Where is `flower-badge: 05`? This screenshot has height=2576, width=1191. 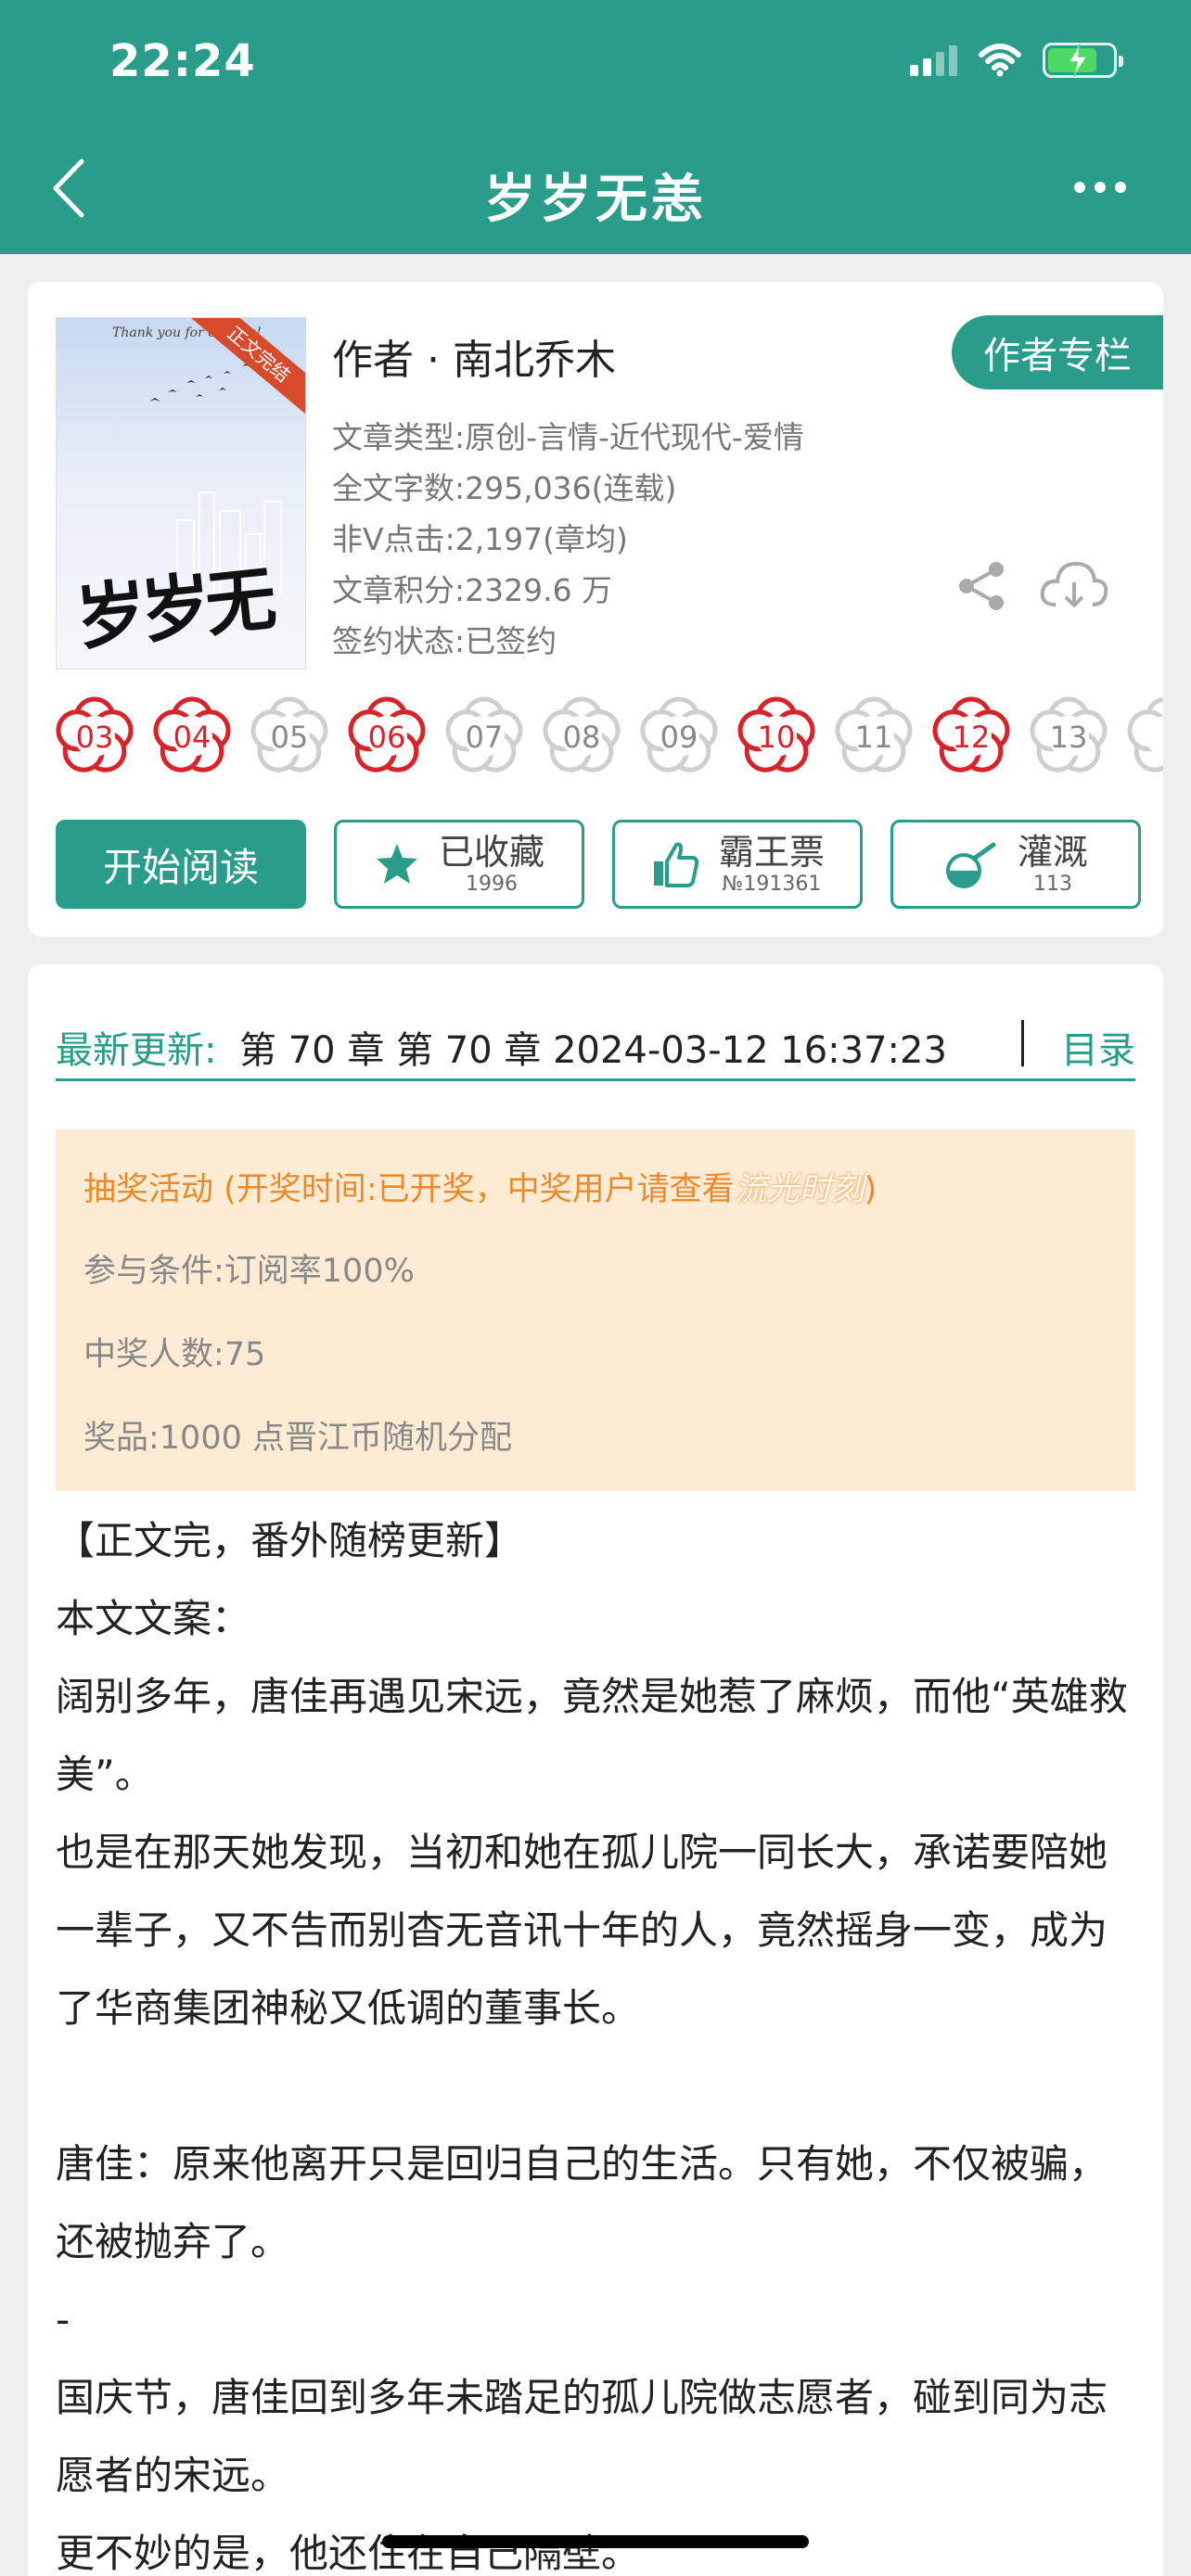
flower-badge: 05 is located at coordinates (289, 736).